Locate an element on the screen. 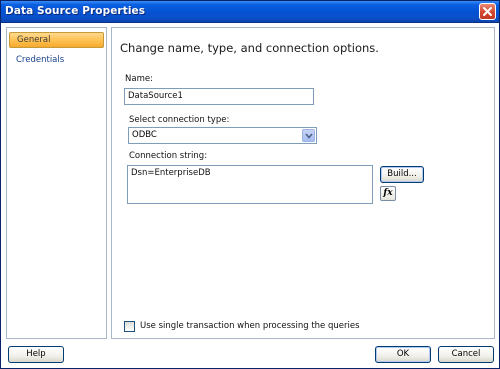 The height and width of the screenshot is (369, 500). close-button is located at coordinates (487, 11).